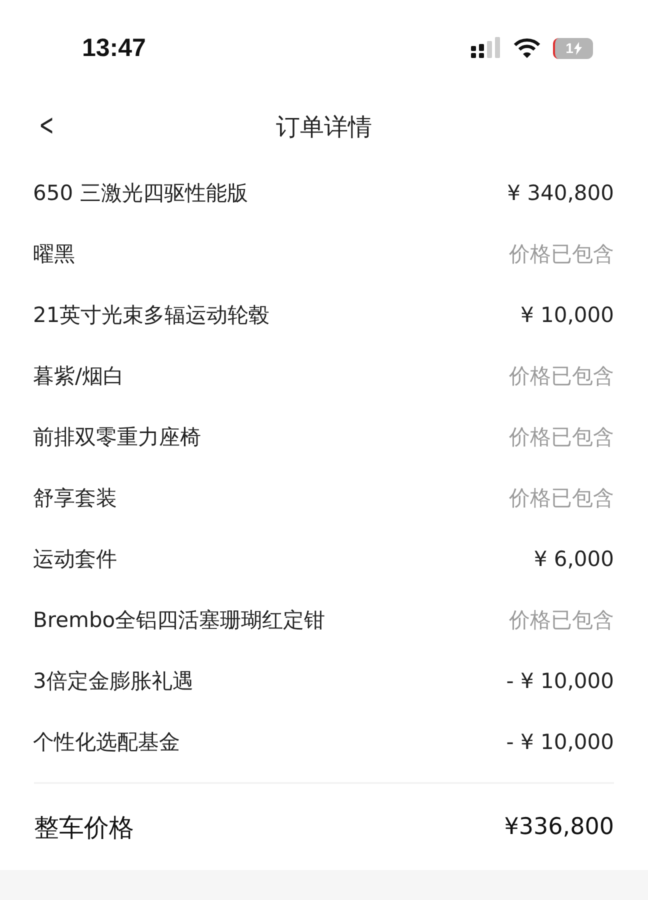 This screenshot has width=648, height=900. What do you see at coordinates (106, 742) in the screenshot?
I see `item-name: 个性化选配基金` at bounding box center [106, 742].